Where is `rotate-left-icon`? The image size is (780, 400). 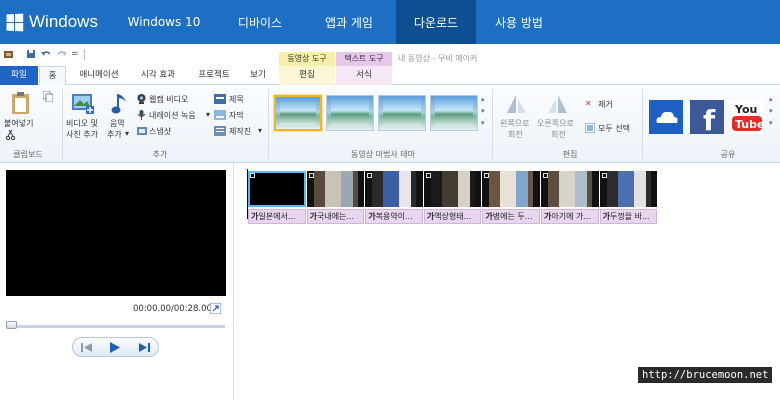 rotate-left-icon is located at coordinates (516, 104).